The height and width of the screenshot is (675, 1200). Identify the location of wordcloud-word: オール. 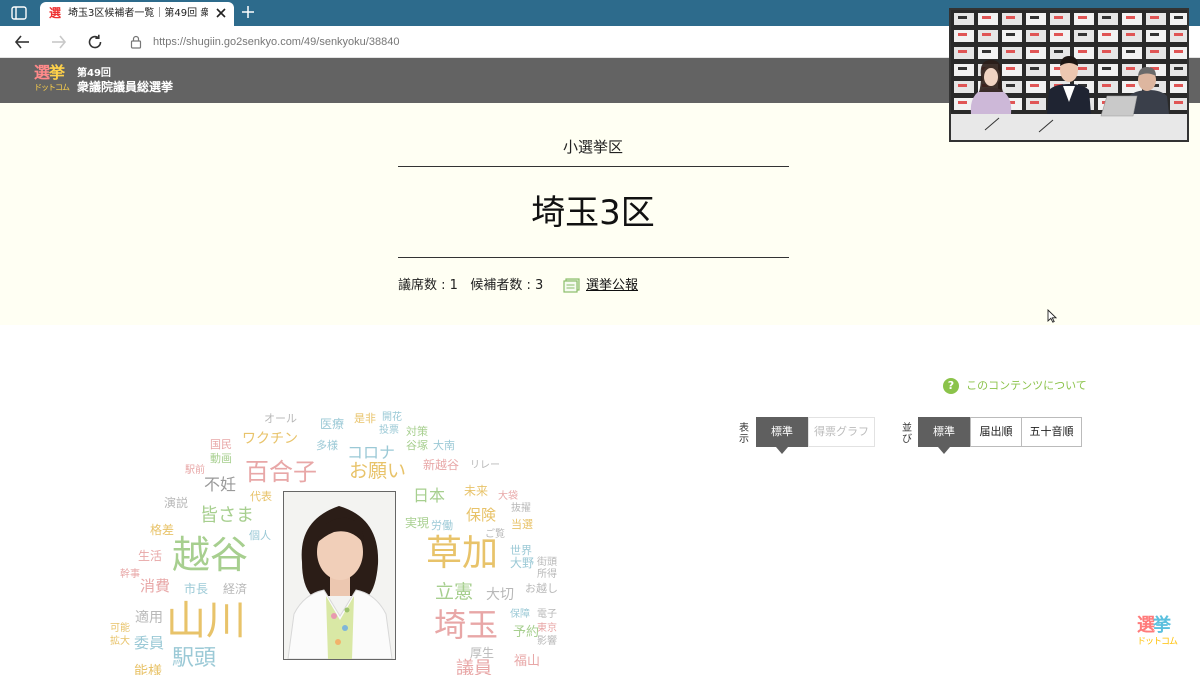
(280, 418).